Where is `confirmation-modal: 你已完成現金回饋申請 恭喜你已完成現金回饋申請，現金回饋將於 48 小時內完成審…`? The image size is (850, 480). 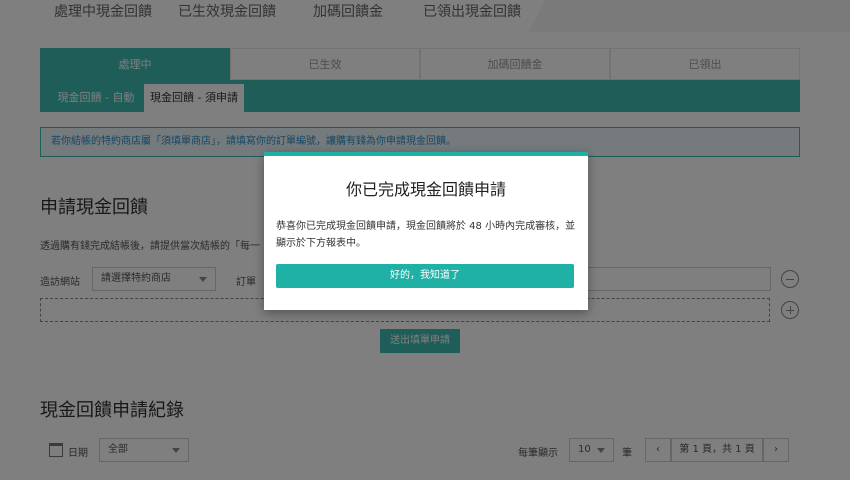 confirmation-modal: 你已完成現金回饋申請 恭喜你已完成現金回饋申請，現金回饋將於 48 小時內完成審… is located at coordinates (426, 231).